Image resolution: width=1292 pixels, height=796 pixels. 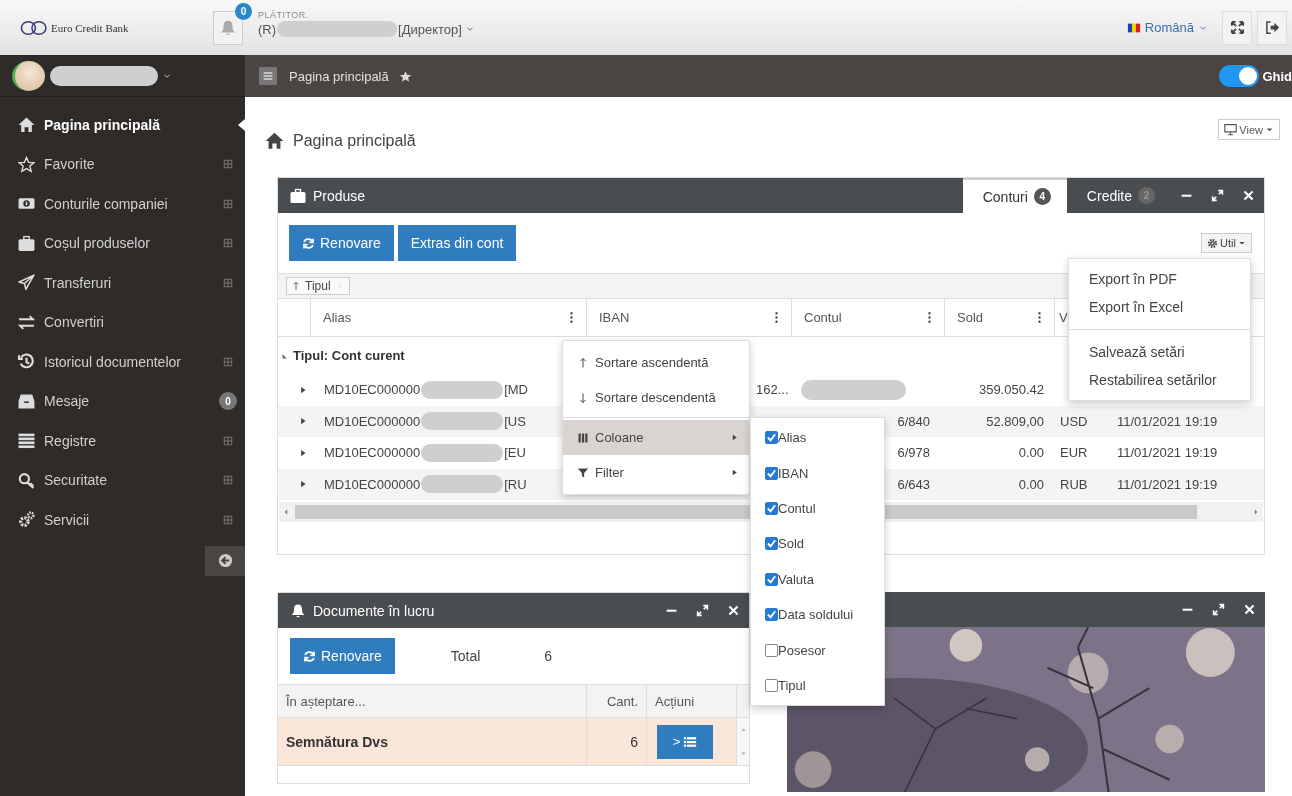 I want to click on column-toggle-item: Posesor, so click(x=817, y=650).